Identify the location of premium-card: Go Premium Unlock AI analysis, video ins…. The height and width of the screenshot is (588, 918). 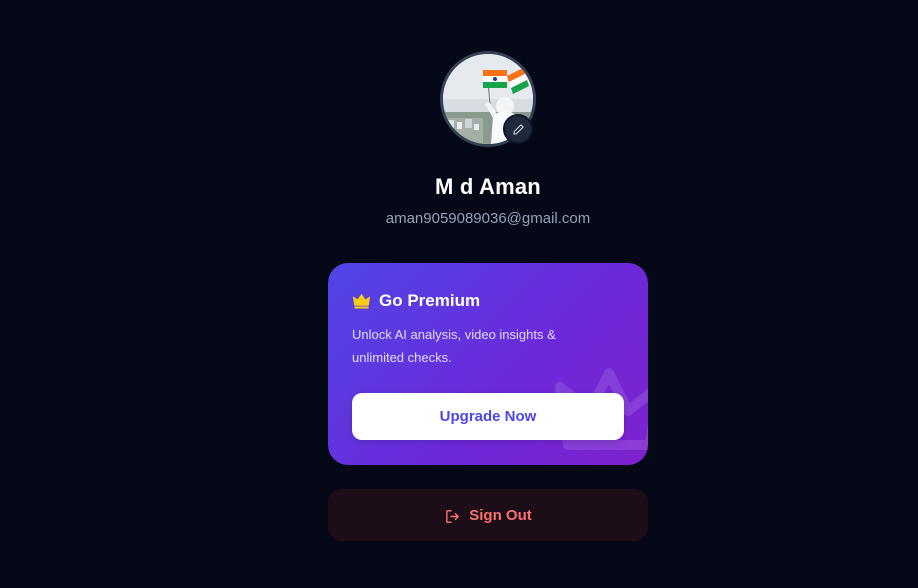
(488, 364).